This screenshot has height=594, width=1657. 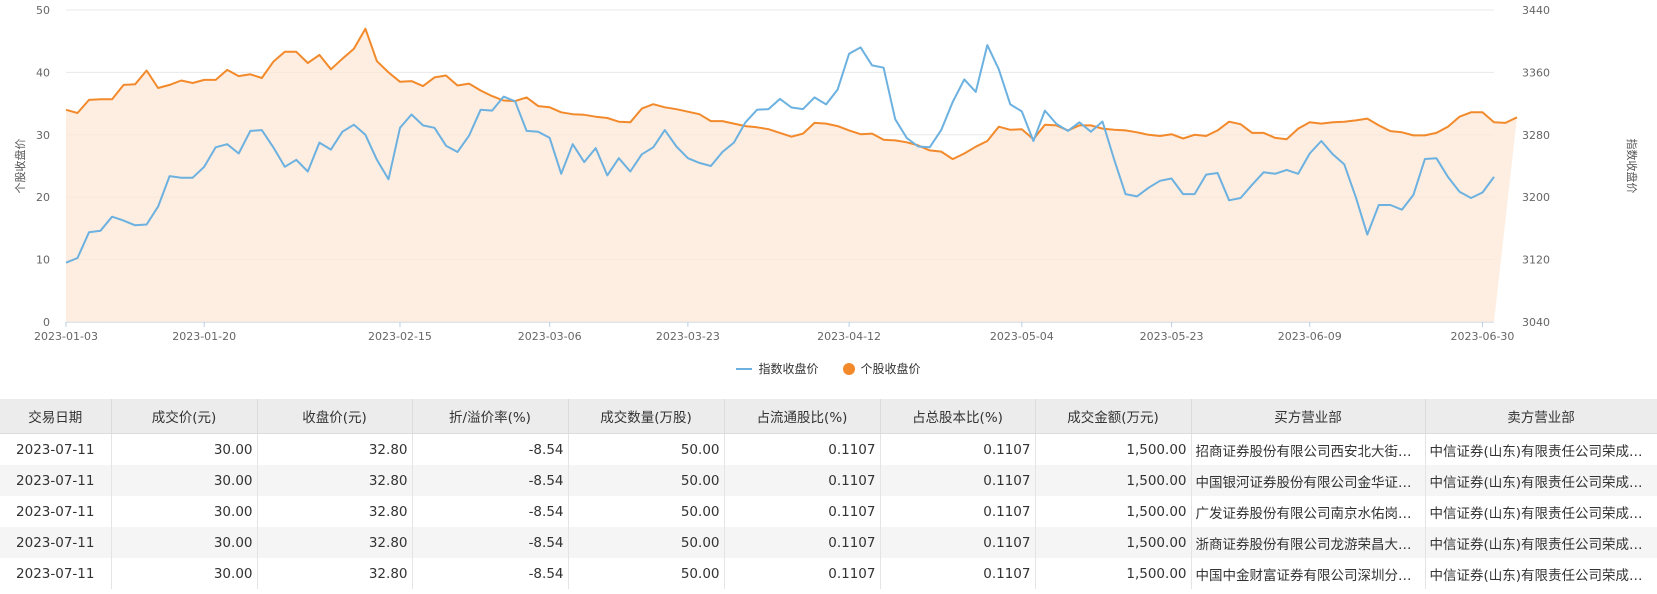 What do you see at coordinates (1536, 197) in the screenshot?
I see `y-right-tick-label: 3200` at bounding box center [1536, 197].